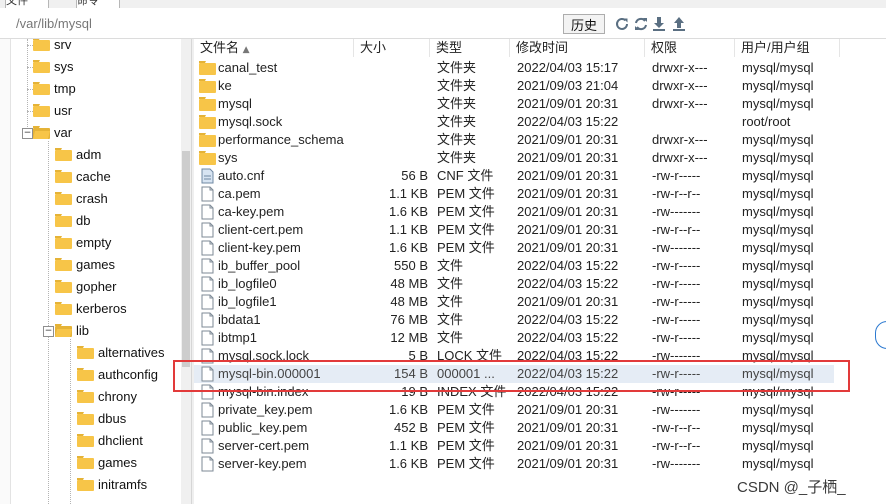  What do you see at coordinates (78, 155) in the screenshot?
I see `tree-item-adm: adm` at bounding box center [78, 155].